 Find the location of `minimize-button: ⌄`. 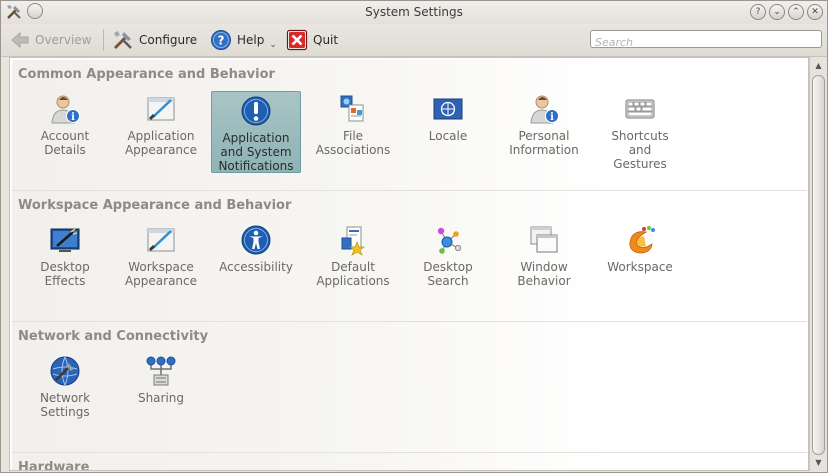

minimize-button: ⌄ is located at coordinates (777, 12).